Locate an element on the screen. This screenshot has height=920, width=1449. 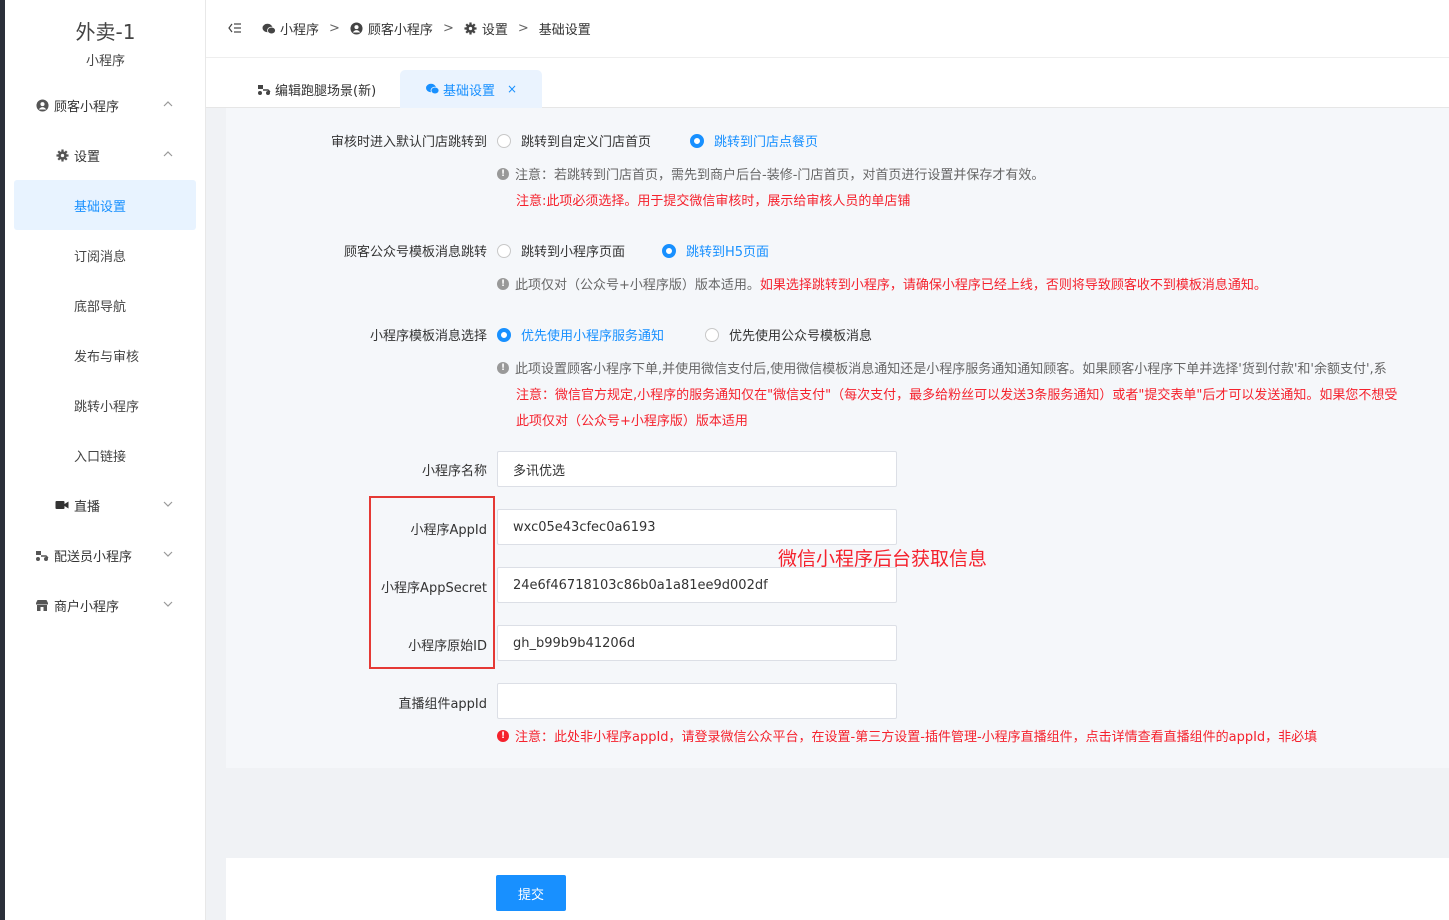
sidebar-item-publish-review: 发布与审核 is located at coordinates (105, 355).